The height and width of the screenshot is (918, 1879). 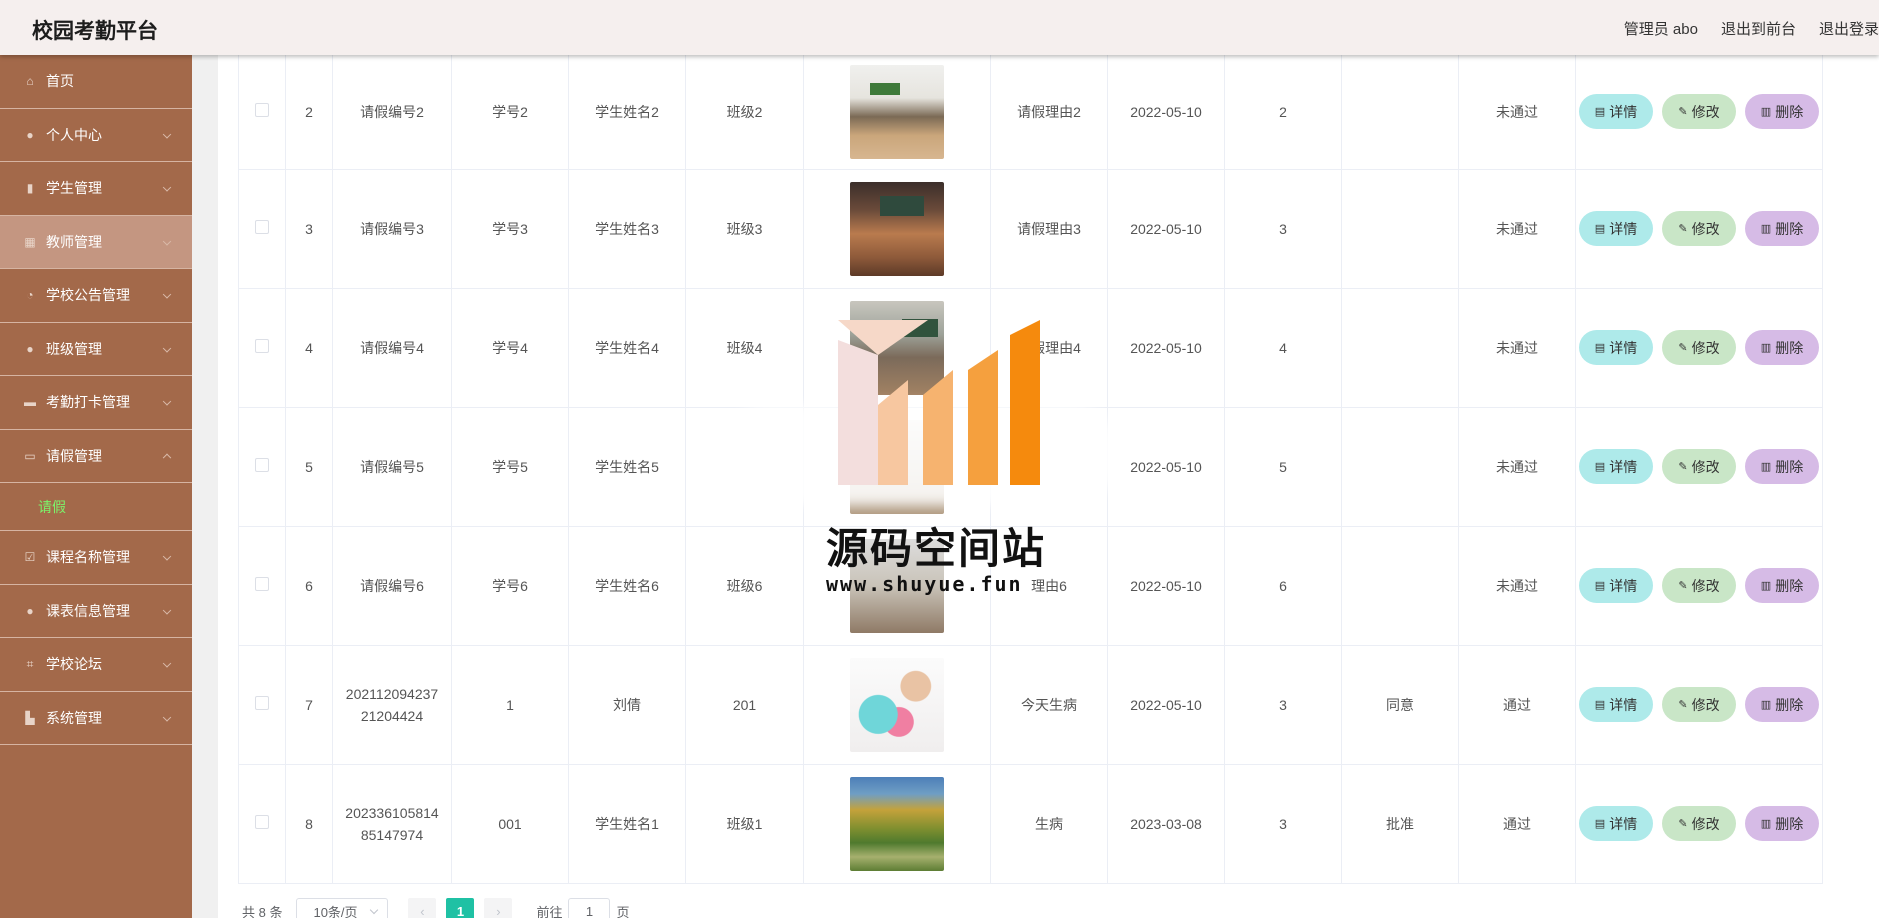 I want to click on sidebar-item-forum: ⌗ 学校论坛, so click(x=96, y=665).